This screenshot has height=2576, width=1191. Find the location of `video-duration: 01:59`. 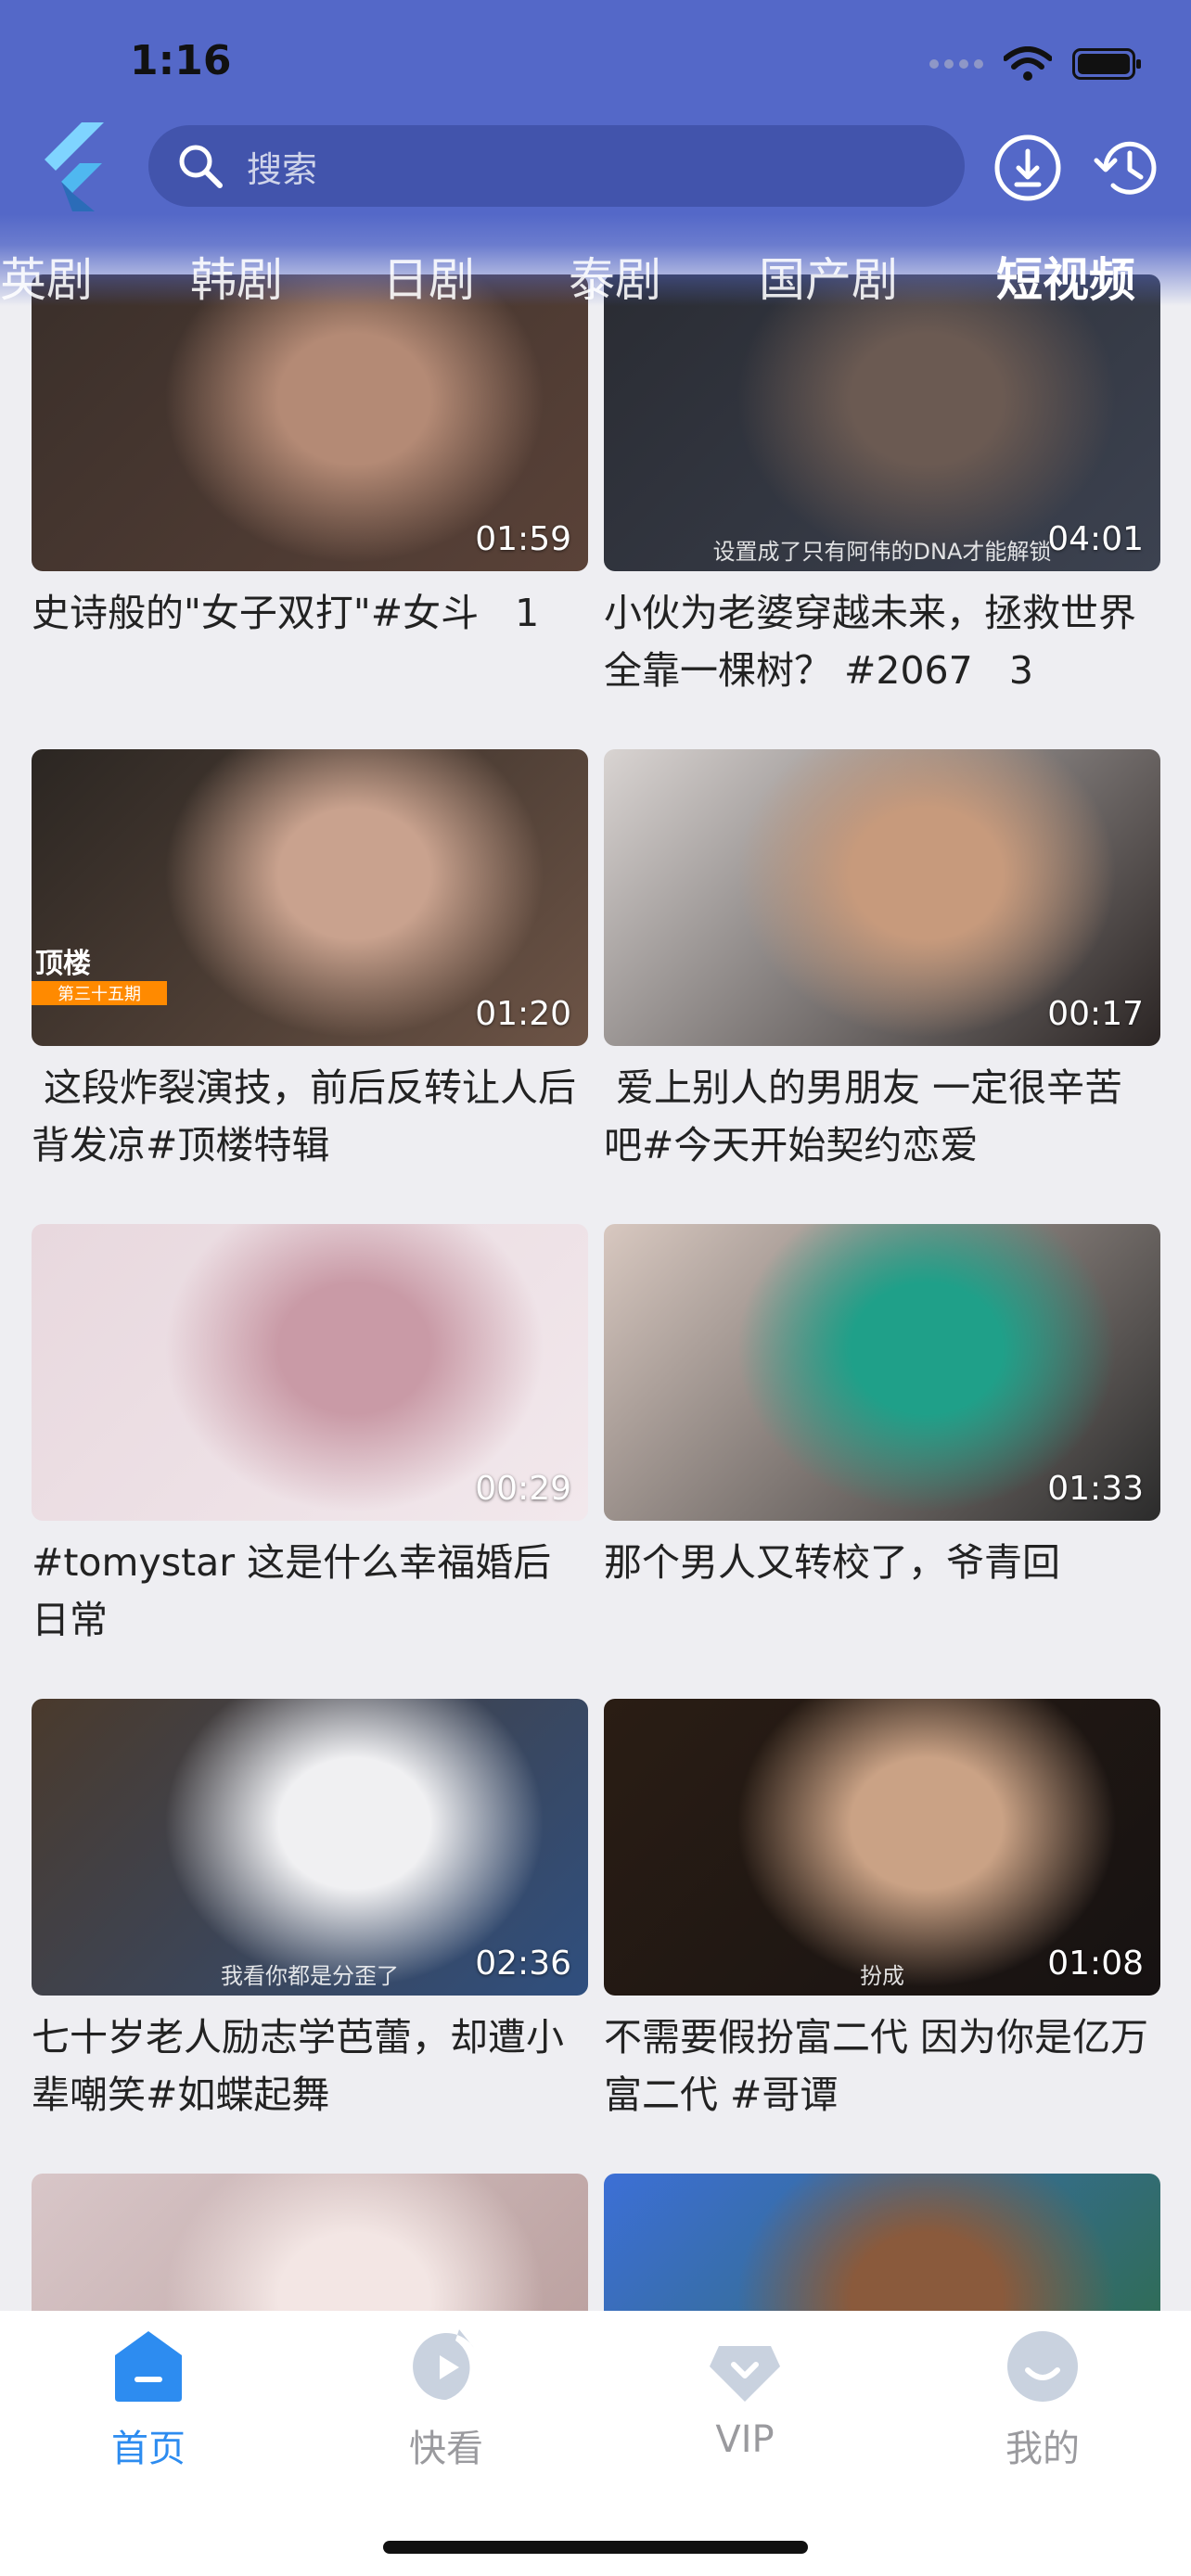

video-duration: 01:59 is located at coordinates (523, 539).